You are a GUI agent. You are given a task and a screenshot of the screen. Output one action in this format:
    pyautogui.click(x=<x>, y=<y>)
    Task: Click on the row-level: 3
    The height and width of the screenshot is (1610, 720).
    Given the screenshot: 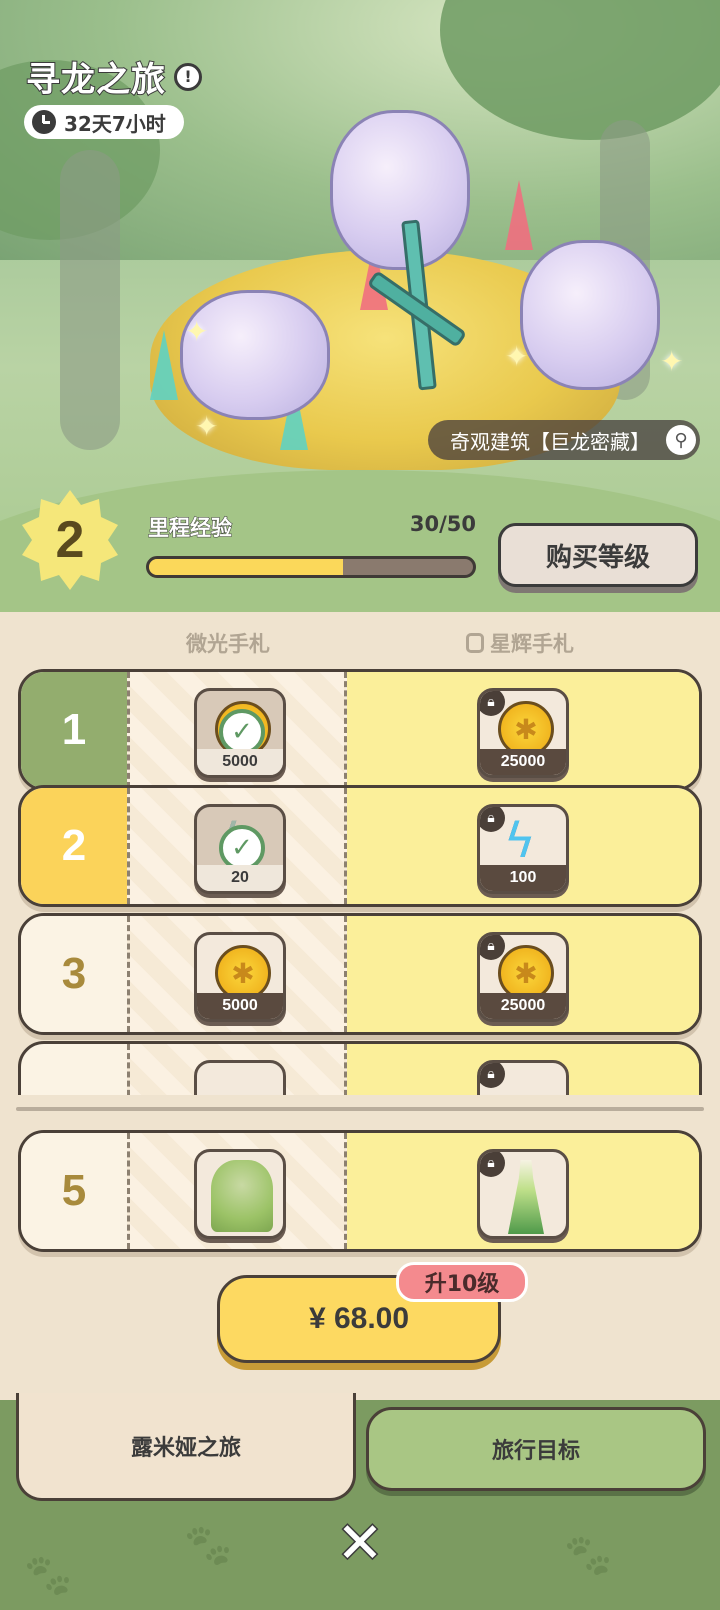 What is the action you would take?
    pyautogui.click(x=74, y=974)
    